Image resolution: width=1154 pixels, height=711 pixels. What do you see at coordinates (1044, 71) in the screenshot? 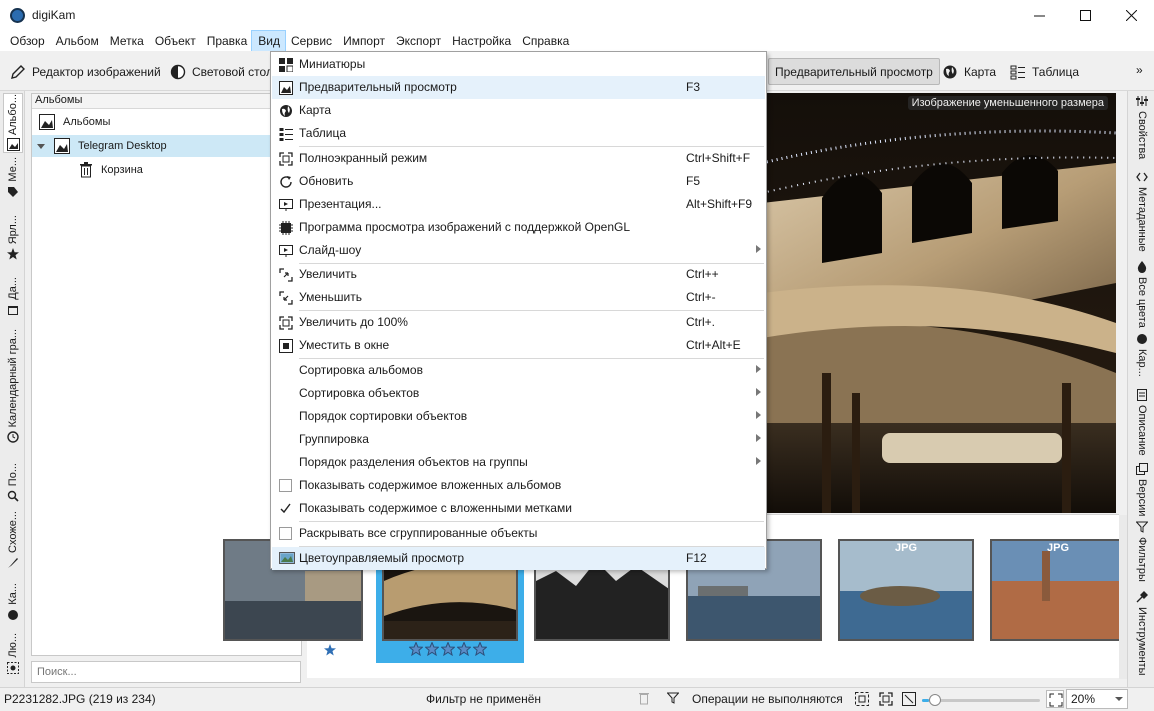
I see `table-button: Таблица` at bounding box center [1044, 71].